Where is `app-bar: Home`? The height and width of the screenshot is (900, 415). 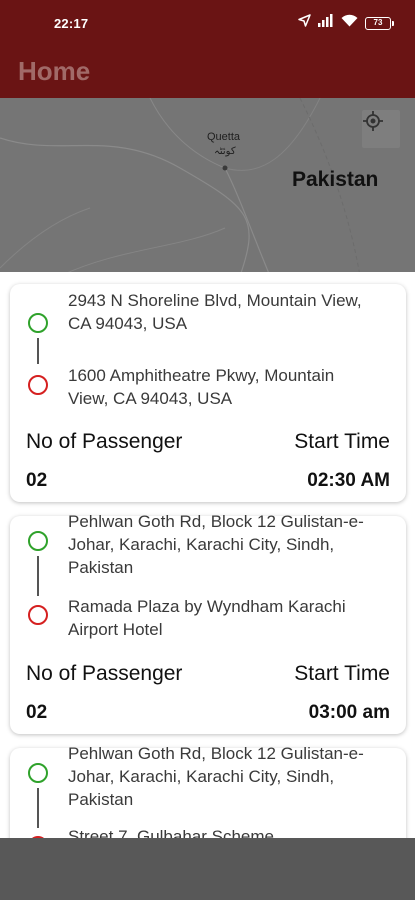
app-bar: Home is located at coordinates (207, 72).